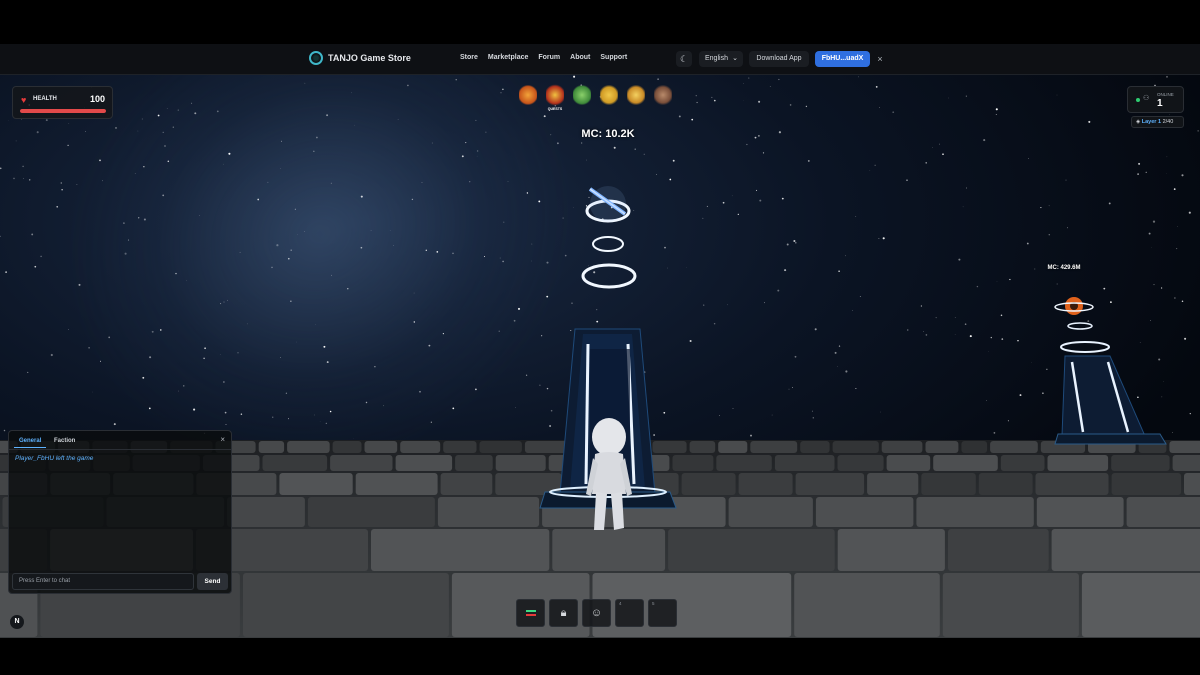 This screenshot has height=675, width=1200. I want to click on theme-toggle-button: ☾, so click(684, 59).